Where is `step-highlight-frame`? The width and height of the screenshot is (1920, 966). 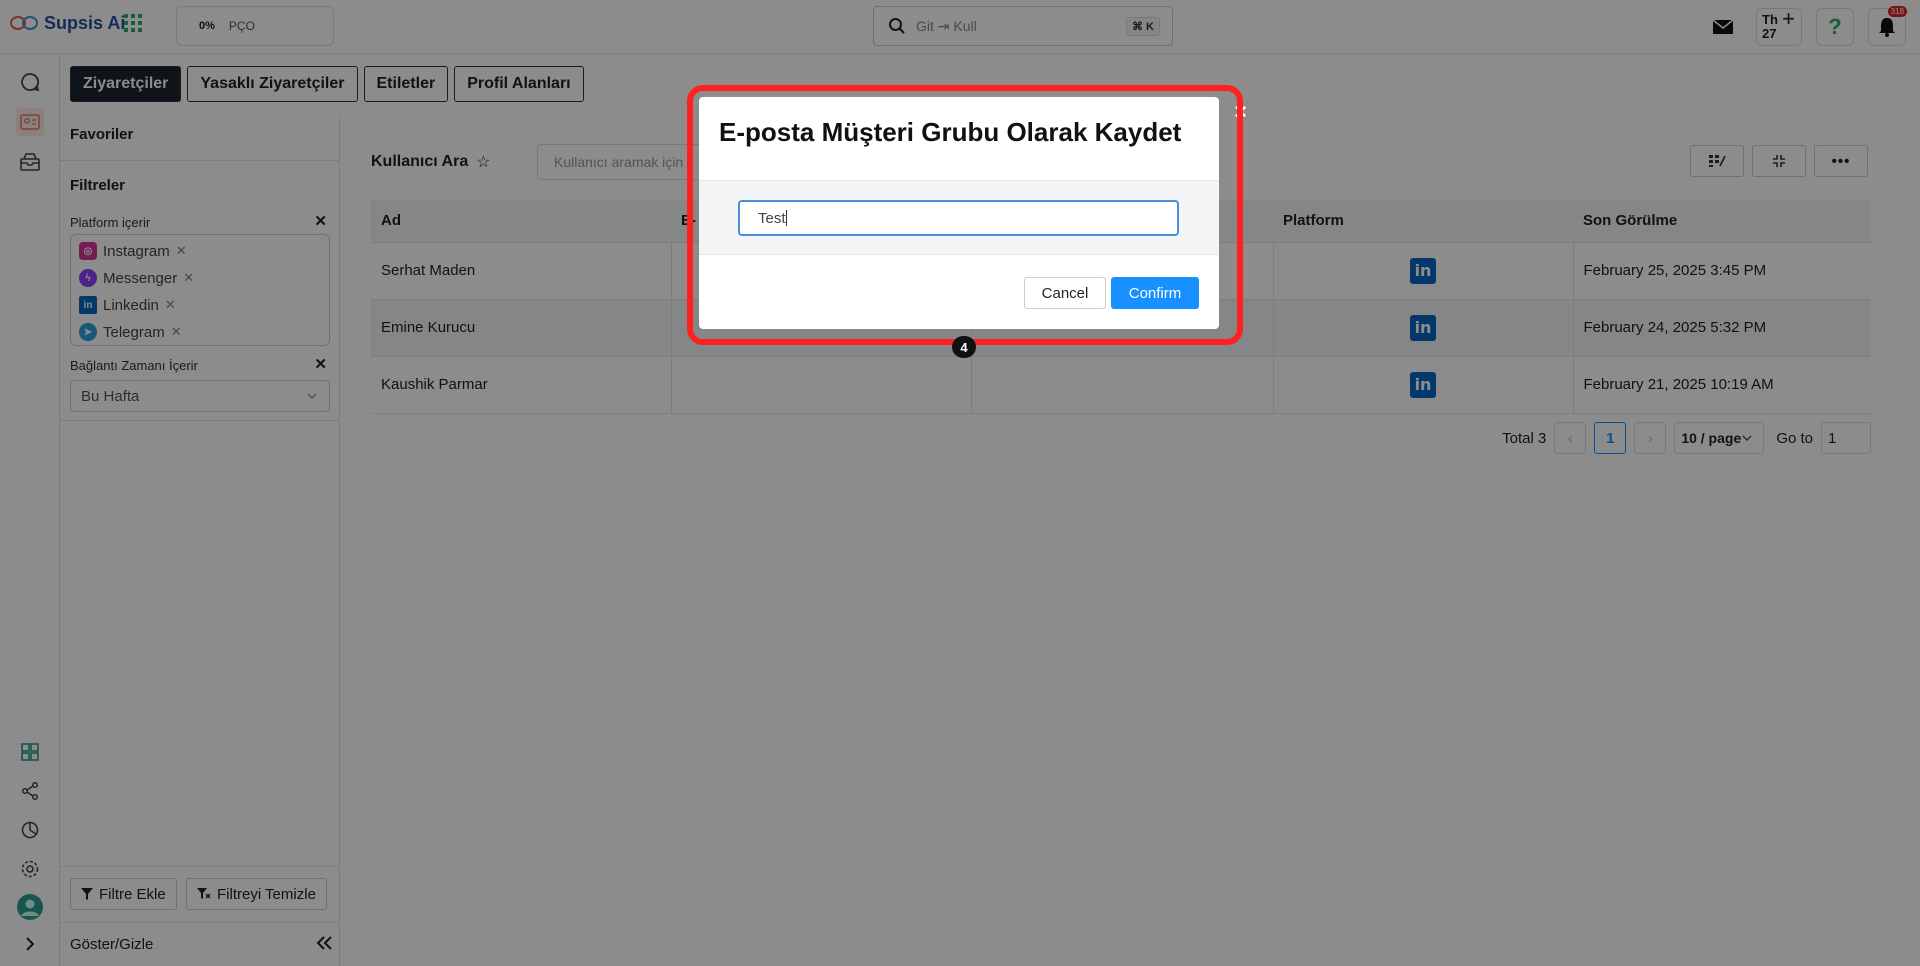 step-highlight-frame is located at coordinates (965, 215).